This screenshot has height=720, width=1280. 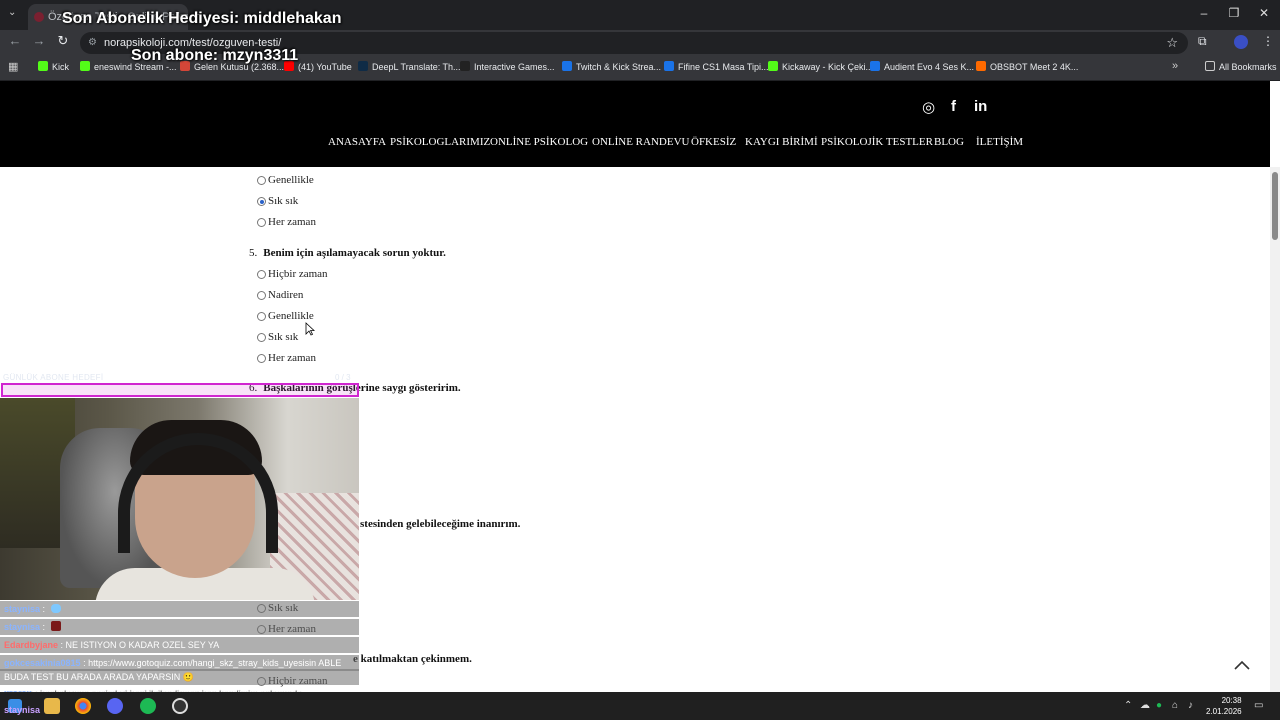 I want to click on menu-icon: ⋮, so click(x=1268, y=41).